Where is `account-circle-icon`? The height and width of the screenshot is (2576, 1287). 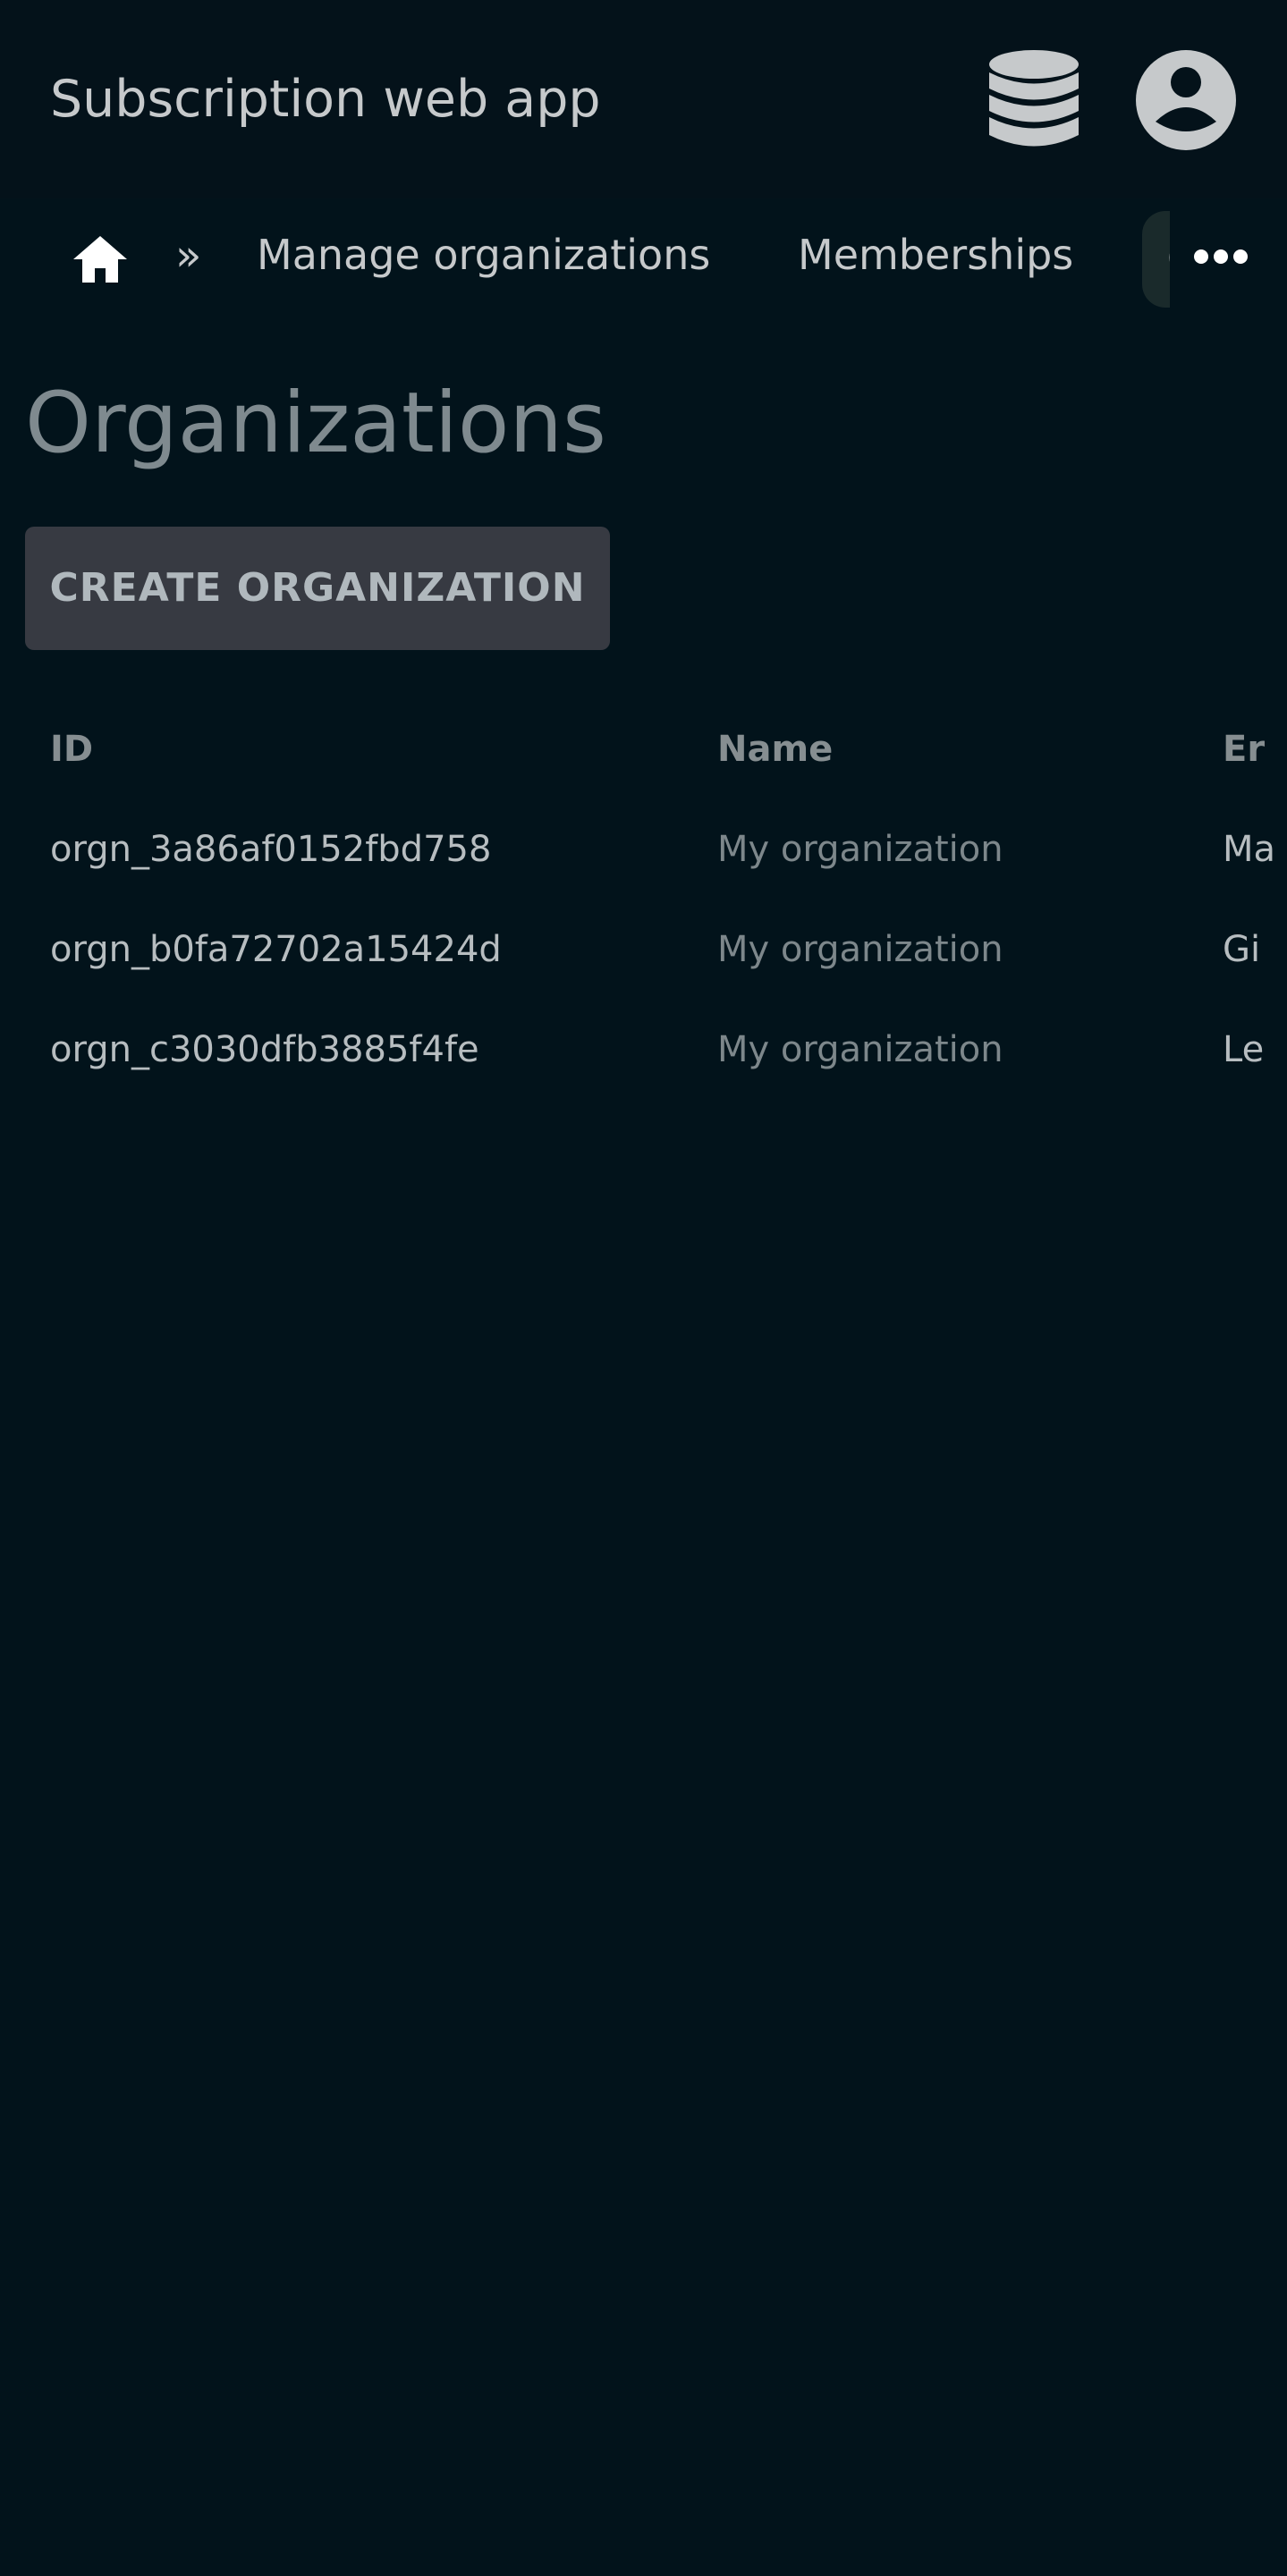
account-circle-icon is located at coordinates (1186, 100).